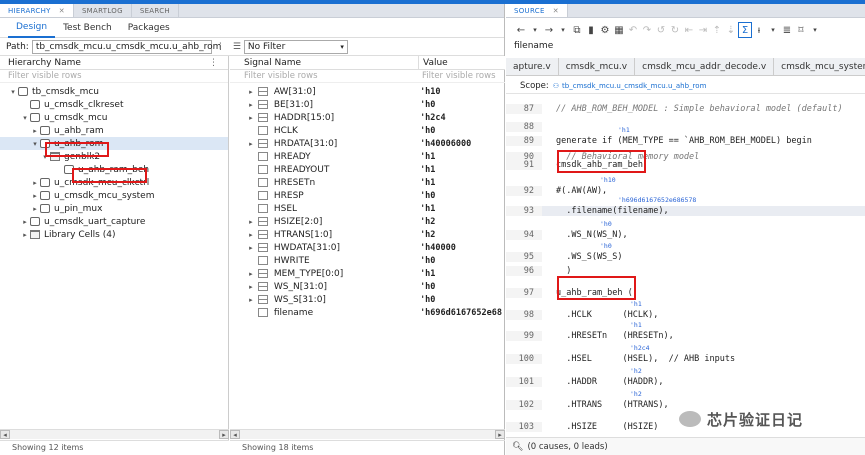  What do you see at coordinates (367, 130) in the screenshot?
I see `signal-row: HCLK 'h0` at bounding box center [367, 130].